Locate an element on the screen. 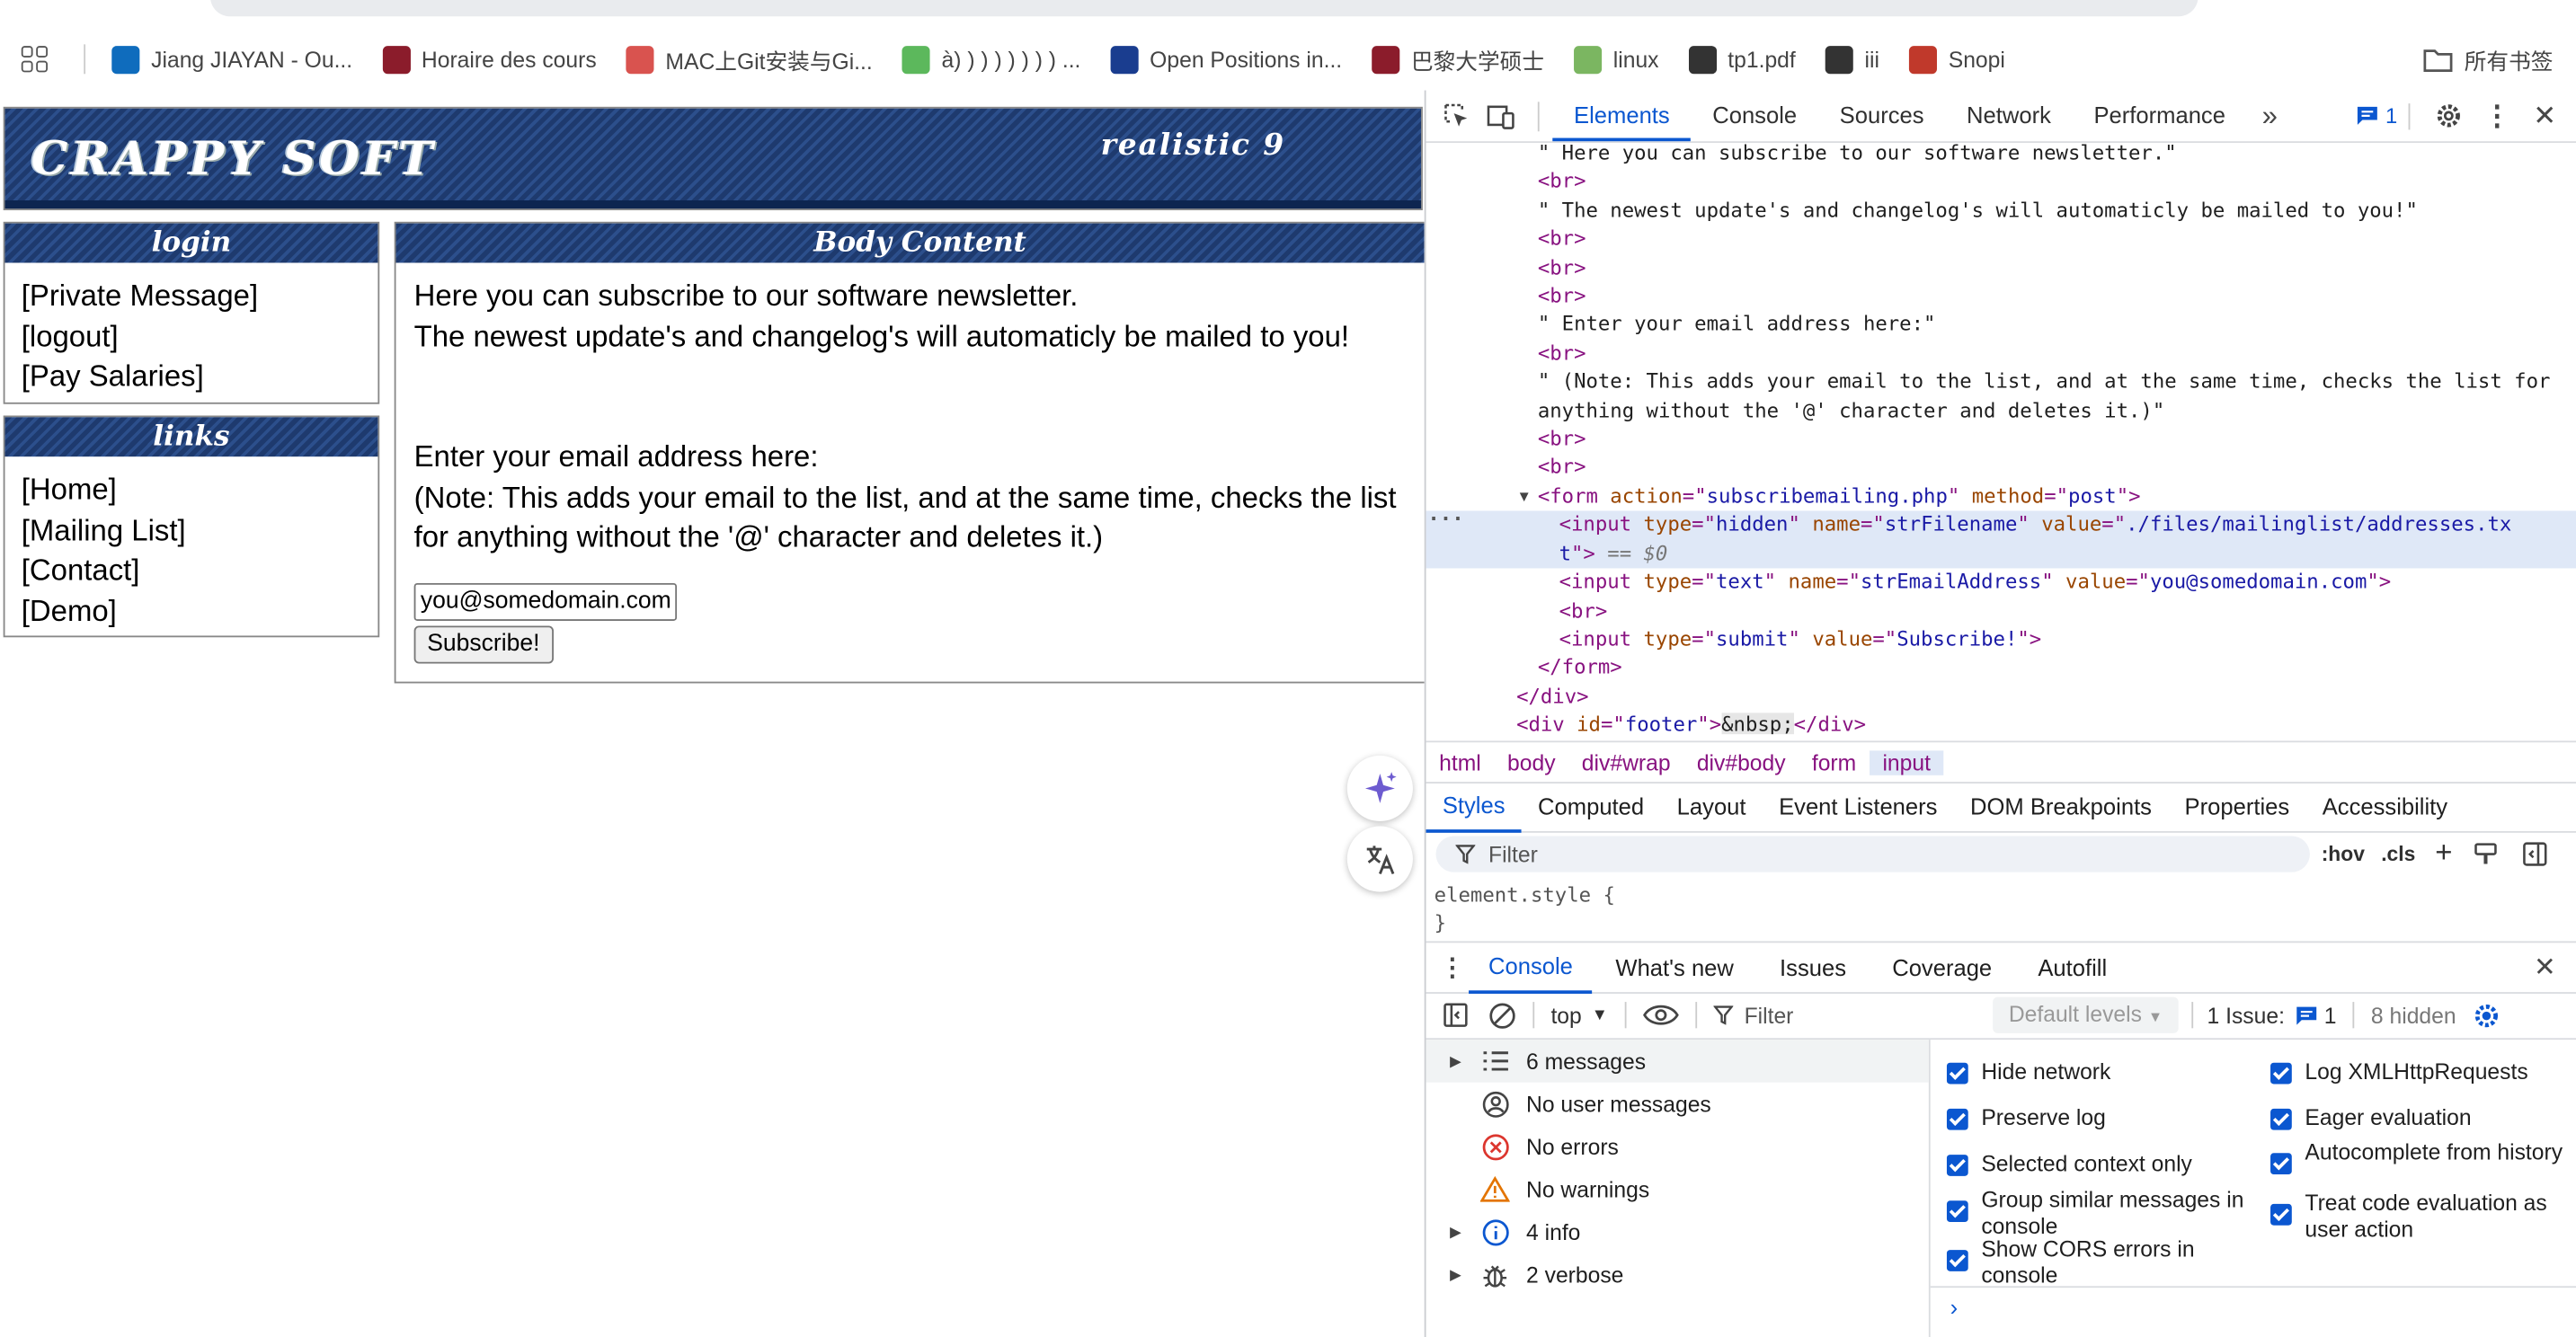  crumb-div-wrap: div#wrap is located at coordinates (1625, 761).